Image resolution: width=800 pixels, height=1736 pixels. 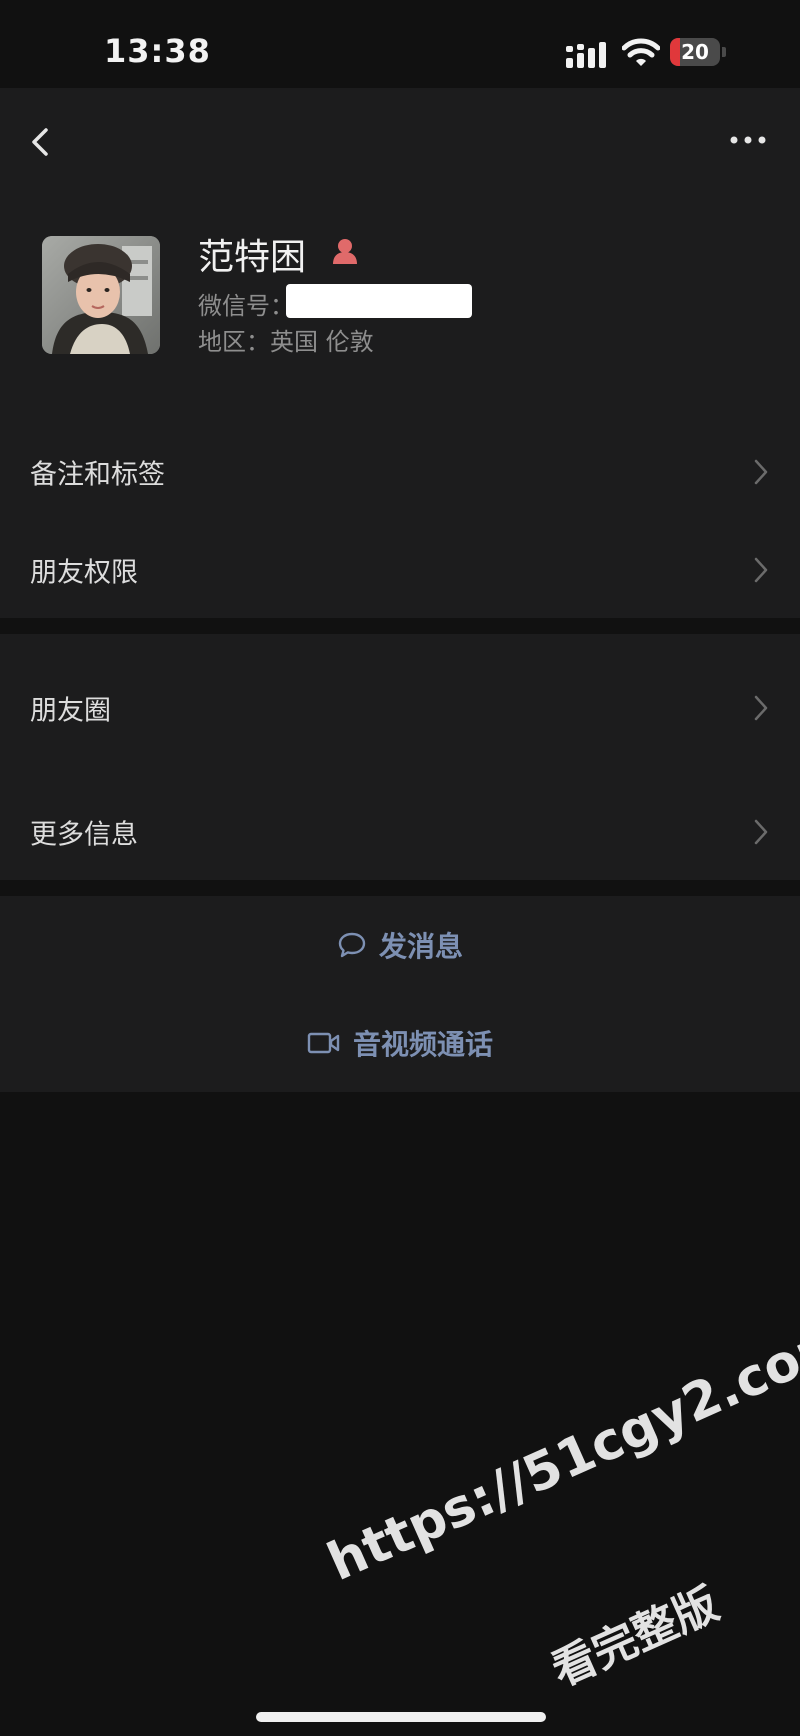 I want to click on watermark-url: https://51cgy2.com, so click(x=559, y=1450).